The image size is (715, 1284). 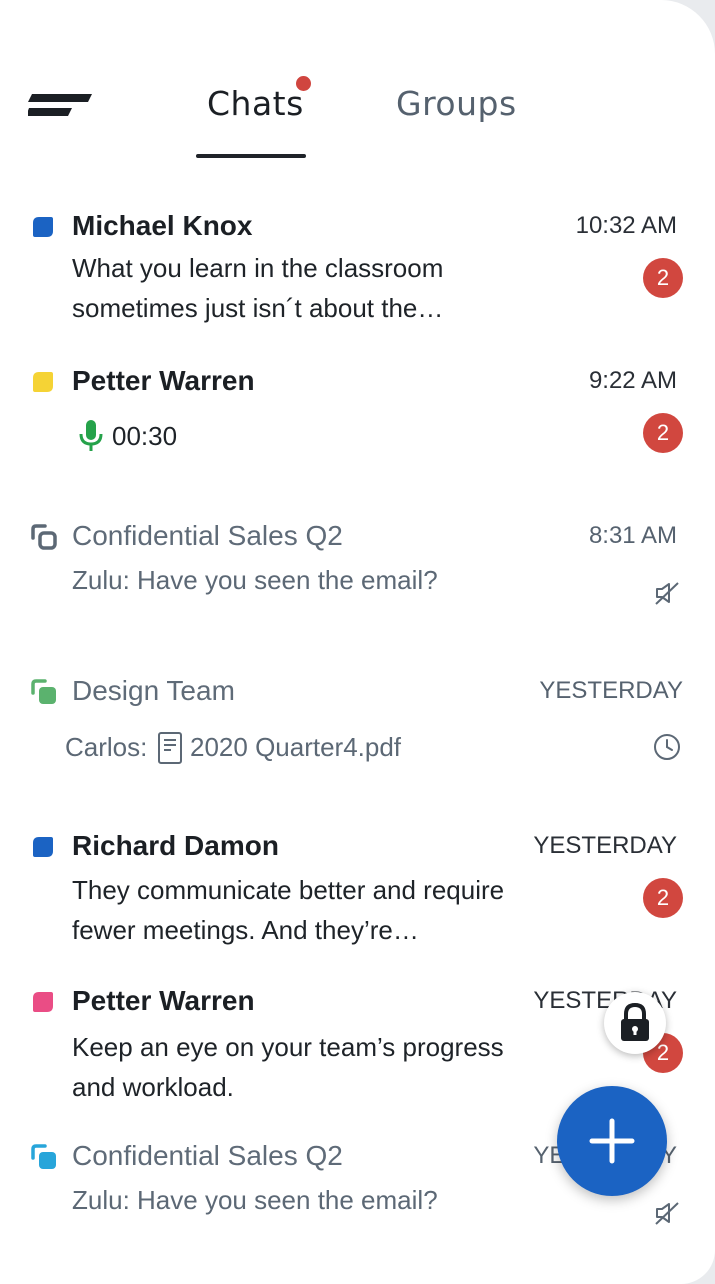 What do you see at coordinates (251, 156) in the screenshot?
I see `active-tab-indicator` at bounding box center [251, 156].